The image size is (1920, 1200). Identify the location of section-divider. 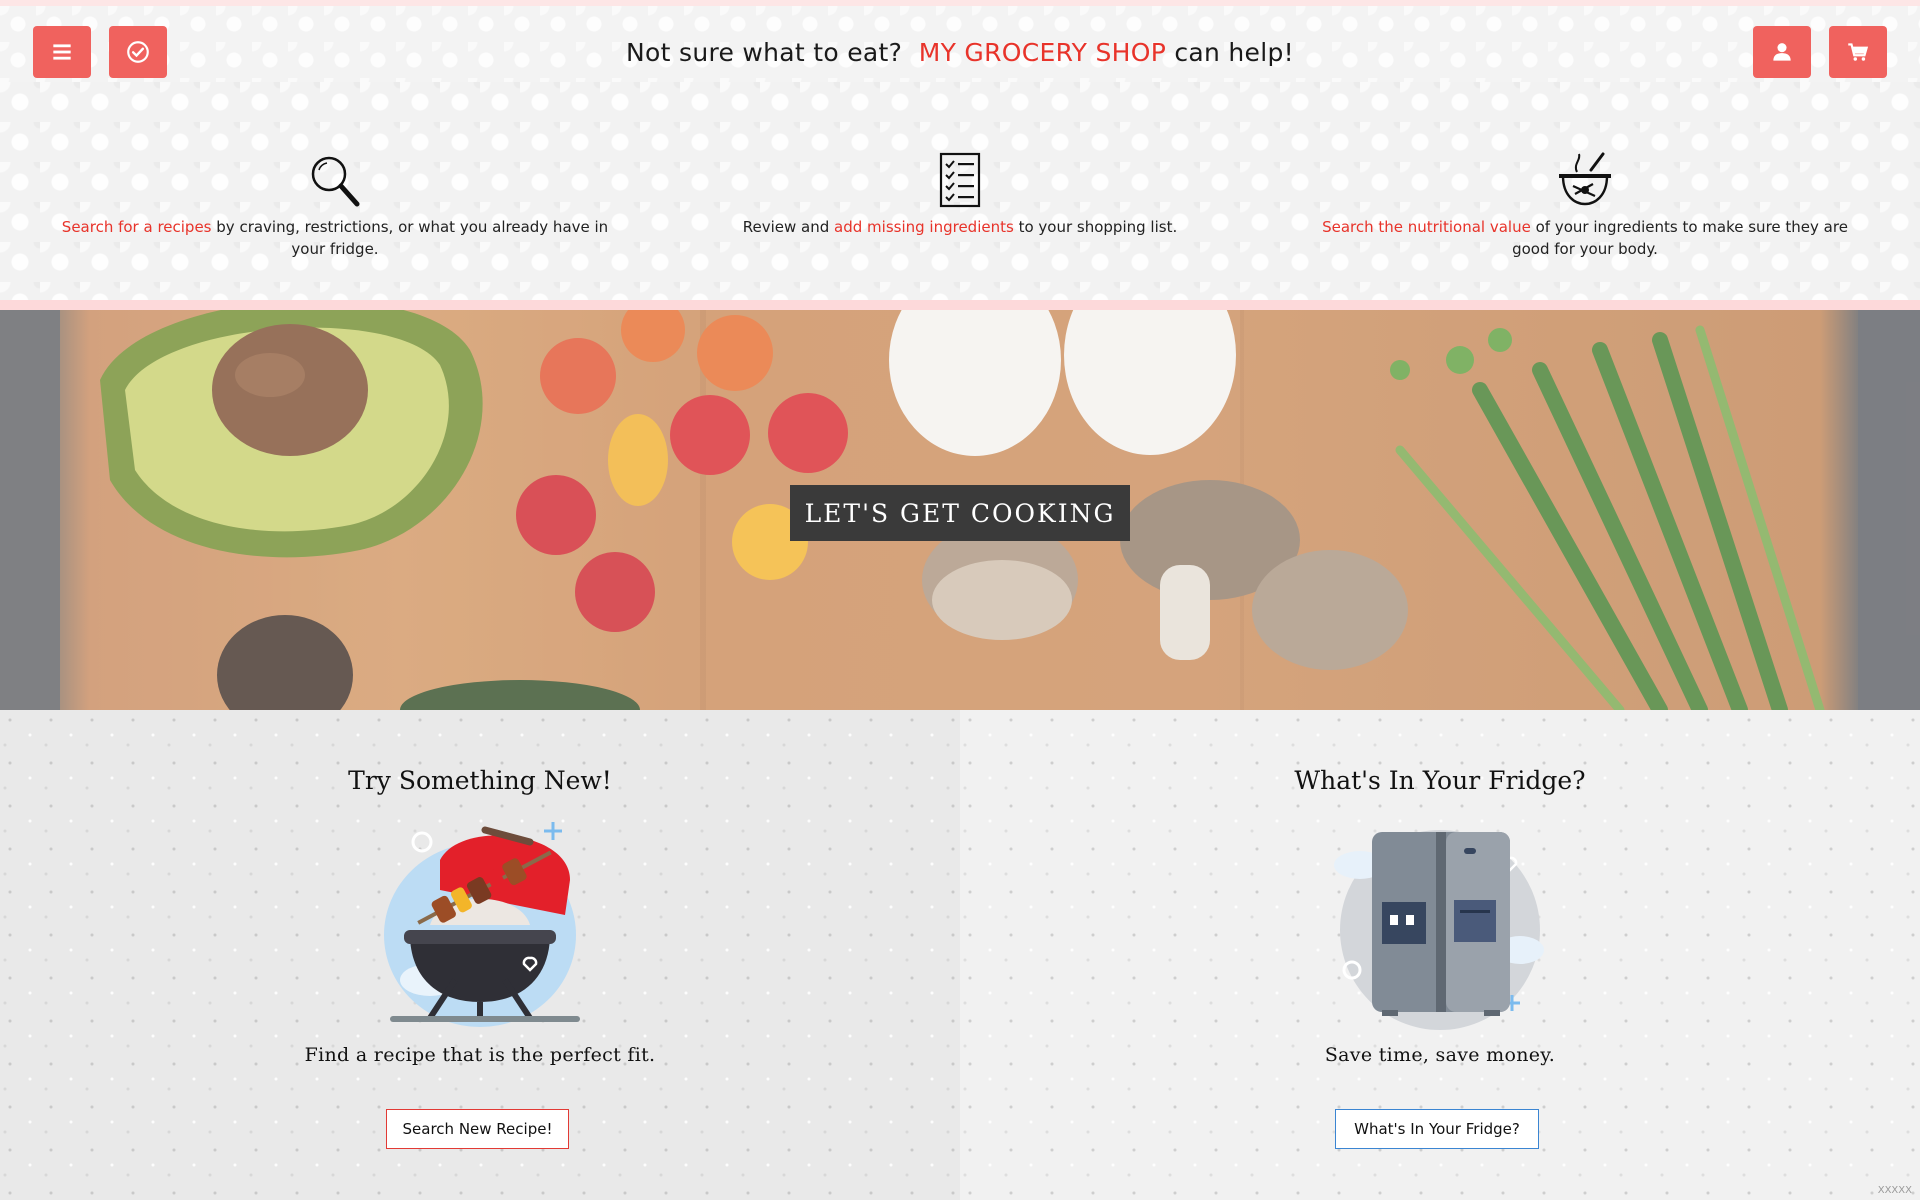
(960, 305).